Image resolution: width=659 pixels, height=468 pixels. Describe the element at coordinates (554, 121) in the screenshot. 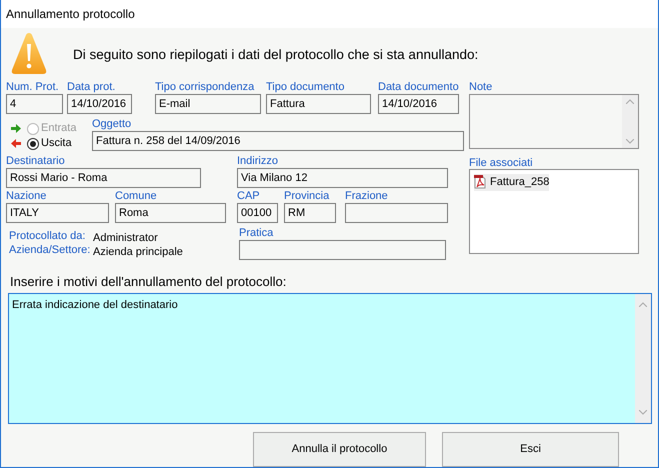

I see `notes-field` at that location.